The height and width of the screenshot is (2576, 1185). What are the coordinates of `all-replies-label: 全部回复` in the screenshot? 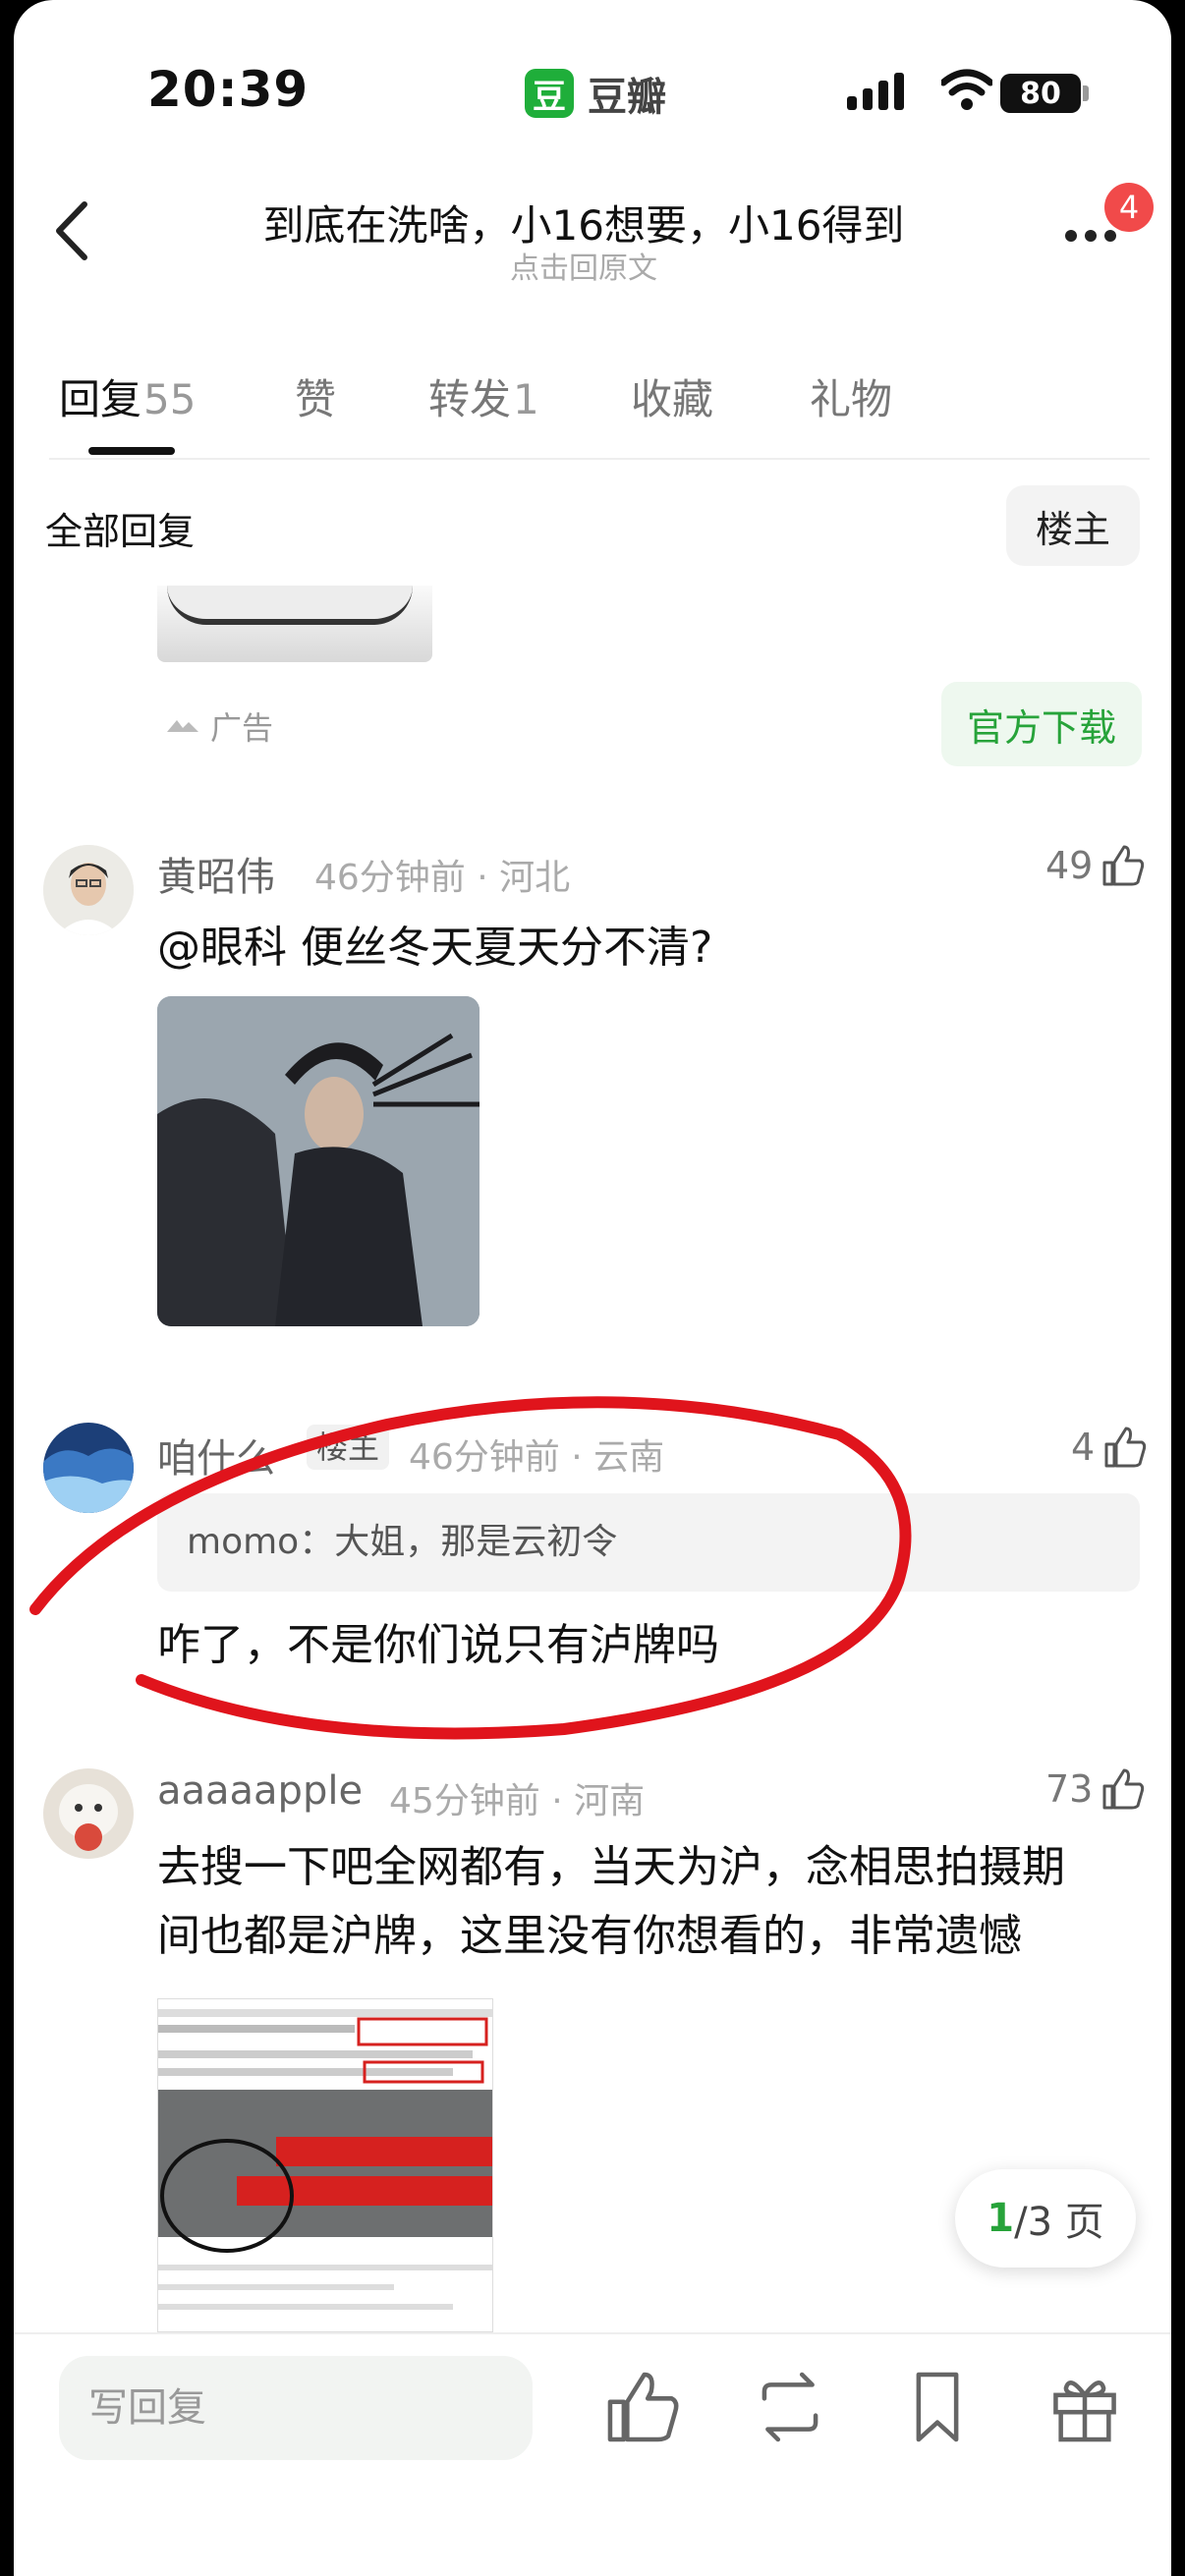 It's located at (121, 531).